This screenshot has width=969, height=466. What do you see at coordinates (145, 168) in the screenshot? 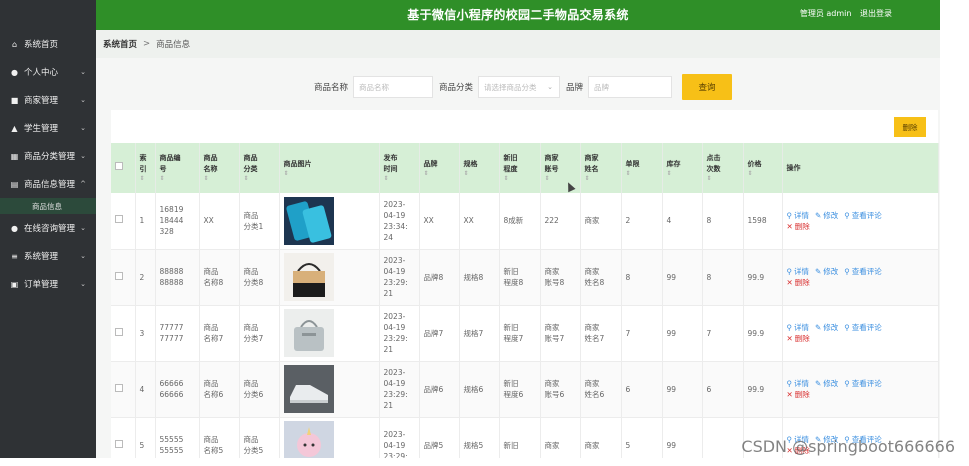
I see `column-header: 索 引 ⇕` at bounding box center [145, 168].